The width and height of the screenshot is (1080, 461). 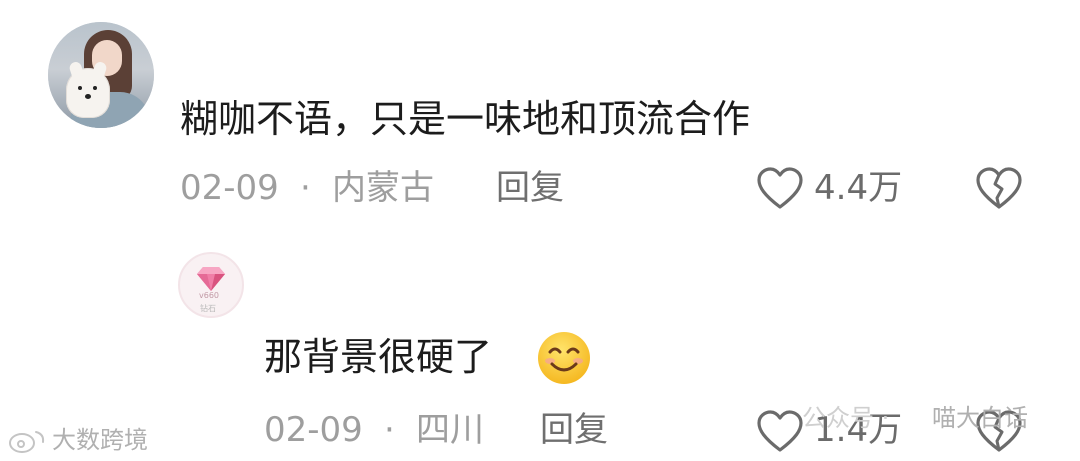 I want to click on comment-location: 内蒙古, so click(x=383, y=188).